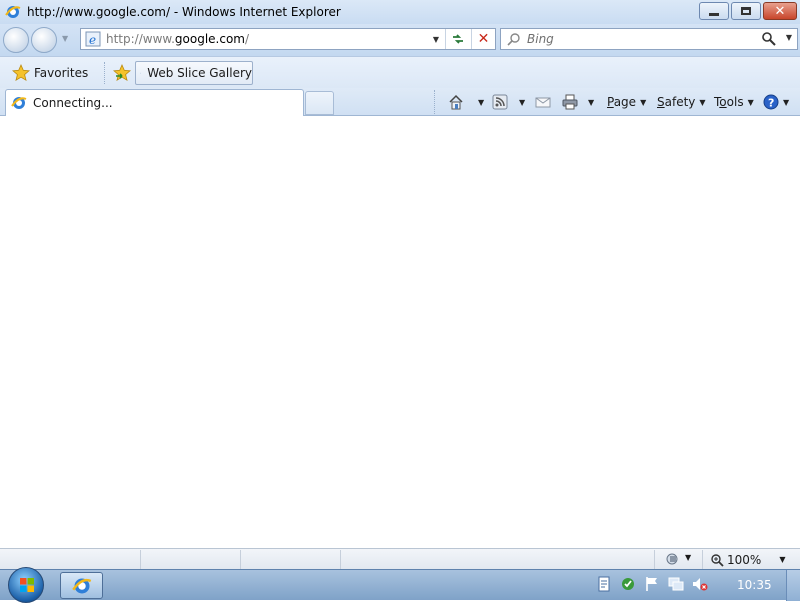 This screenshot has width=800, height=603. I want to click on restore-icon, so click(746, 11).